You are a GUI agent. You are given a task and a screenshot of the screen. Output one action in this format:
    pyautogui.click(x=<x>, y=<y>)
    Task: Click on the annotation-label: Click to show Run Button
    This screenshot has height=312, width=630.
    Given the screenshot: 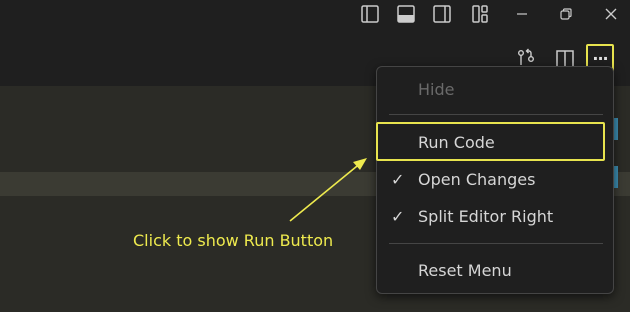 What is the action you would take?
    pyautogui.click(x=233, y=240)
    